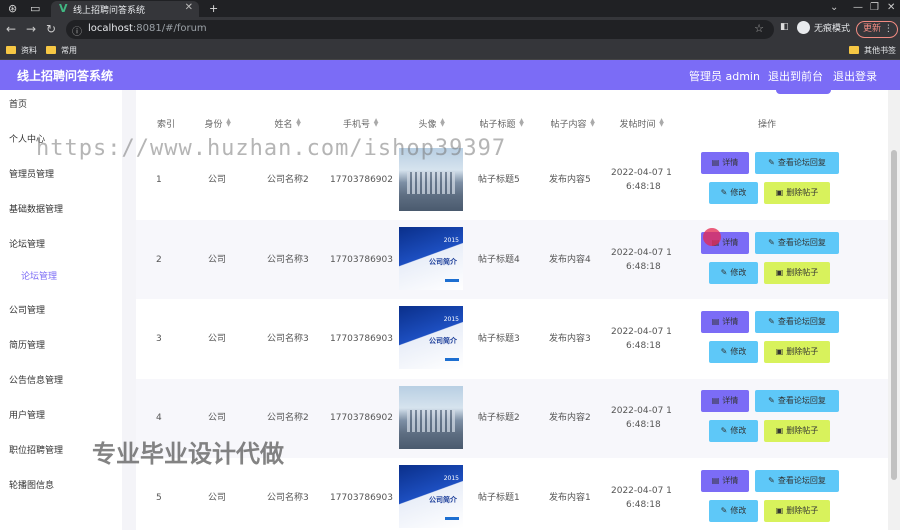 Image resolution: width=900 pixels, height=530 pixels. What do you see at coordinates (432, 124) in the screenshot?
I see `col-header-avatar: 头像 ▲ ▼` at bounding box center [432, 124].